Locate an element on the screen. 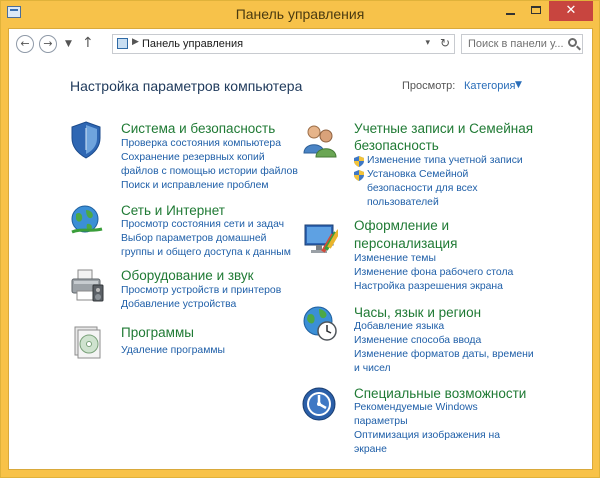  link-backup-files-cont: файлов с помощью истории файлов is located at coordinates (209, 172).